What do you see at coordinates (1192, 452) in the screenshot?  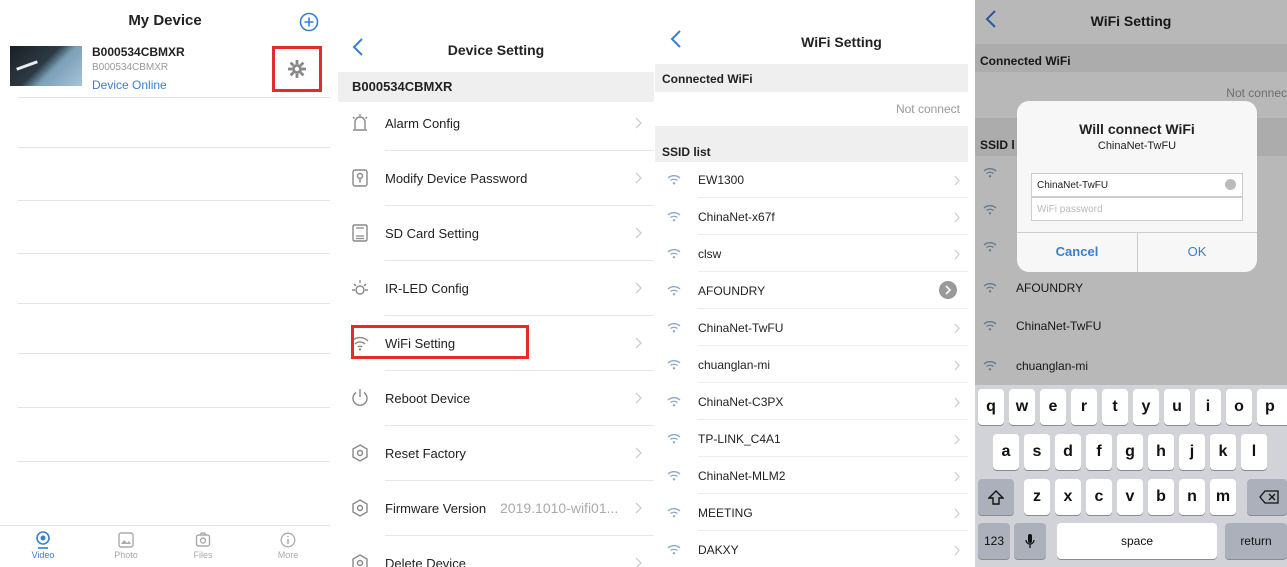 I see `key-j: j` at bounding box center [1192, 452].